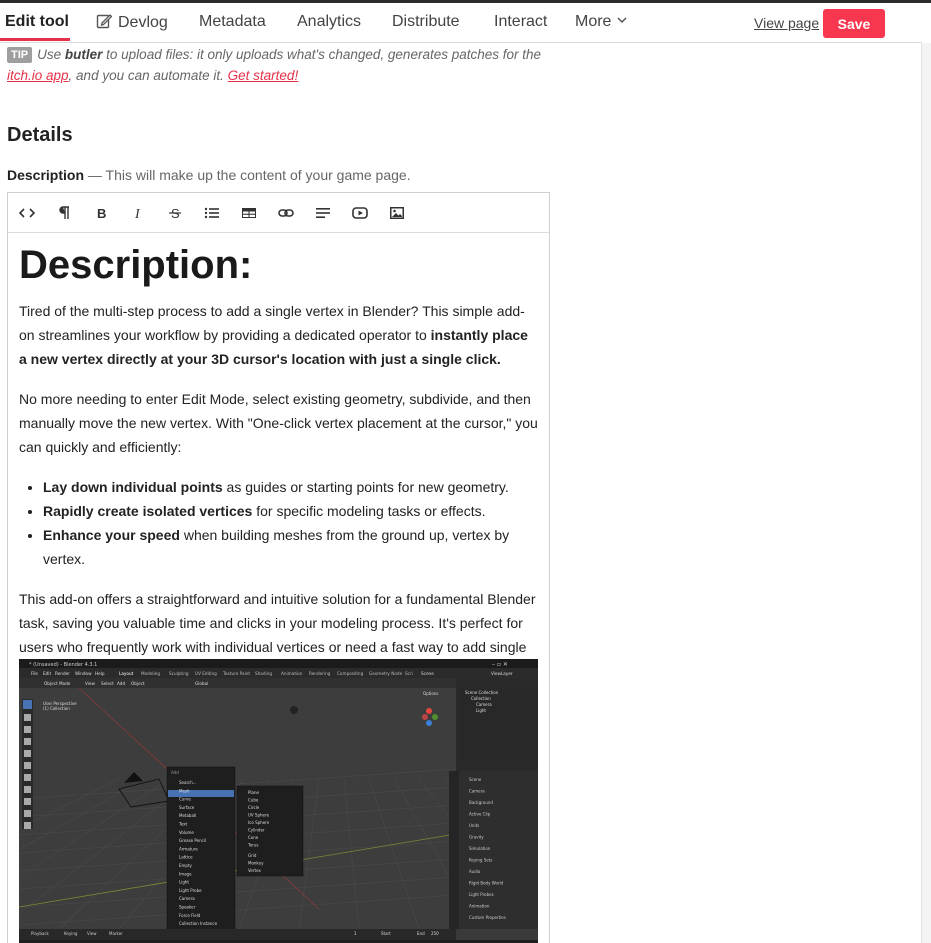 This screenshot has height=943, width=931. What do you see at coordinates (236, 673) in the screenshot?
I see `workspace-tab: Texture Paint` at bounding box center [236, 673].